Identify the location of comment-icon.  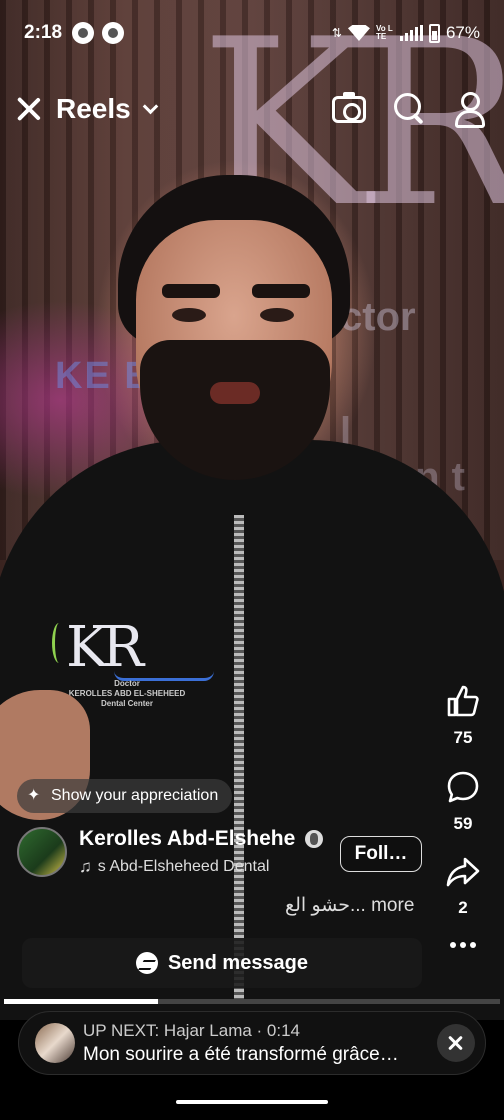
(463, 787).